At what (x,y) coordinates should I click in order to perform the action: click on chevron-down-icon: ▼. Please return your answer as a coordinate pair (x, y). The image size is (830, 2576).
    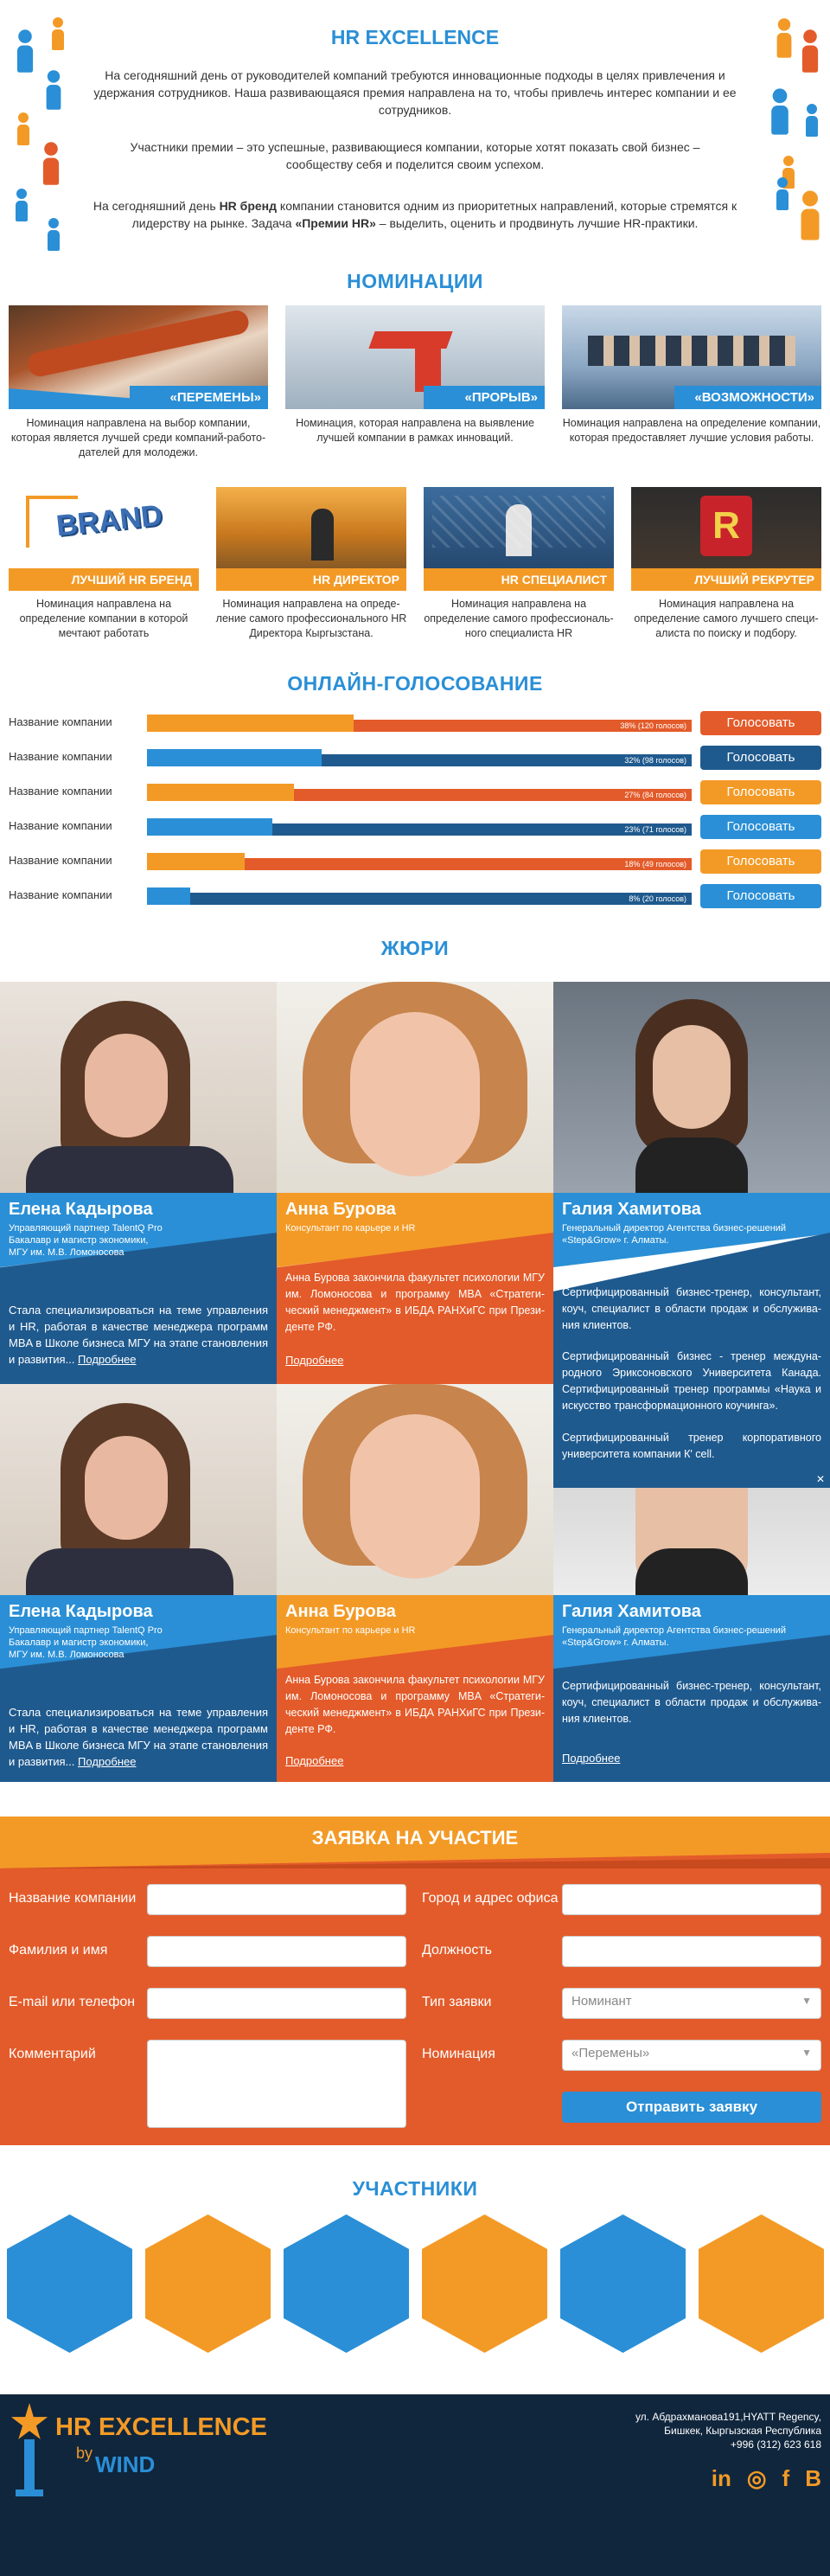
    Looking at the image, I should click on (806, 2001).